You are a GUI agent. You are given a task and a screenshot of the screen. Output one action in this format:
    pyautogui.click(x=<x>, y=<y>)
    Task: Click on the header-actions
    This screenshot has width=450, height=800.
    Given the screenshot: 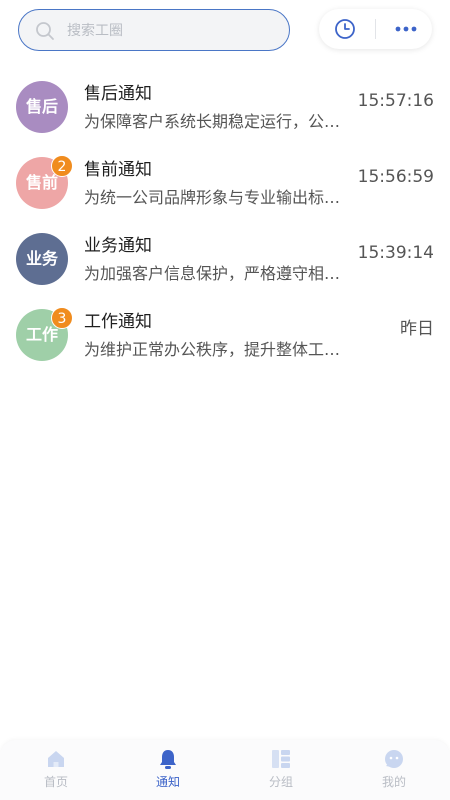 What is the action you would take?
    pyautogui.click(x=375, y=29)
    